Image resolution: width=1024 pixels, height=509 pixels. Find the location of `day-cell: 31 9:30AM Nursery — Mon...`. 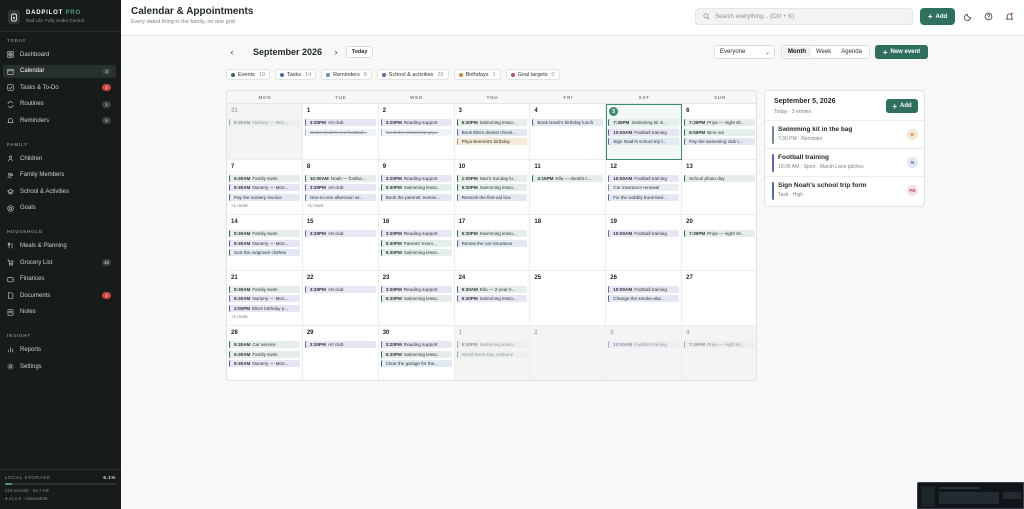

day-cell: 31 9:30AM Nursery — Mon... is located at coordinates (265, 132).